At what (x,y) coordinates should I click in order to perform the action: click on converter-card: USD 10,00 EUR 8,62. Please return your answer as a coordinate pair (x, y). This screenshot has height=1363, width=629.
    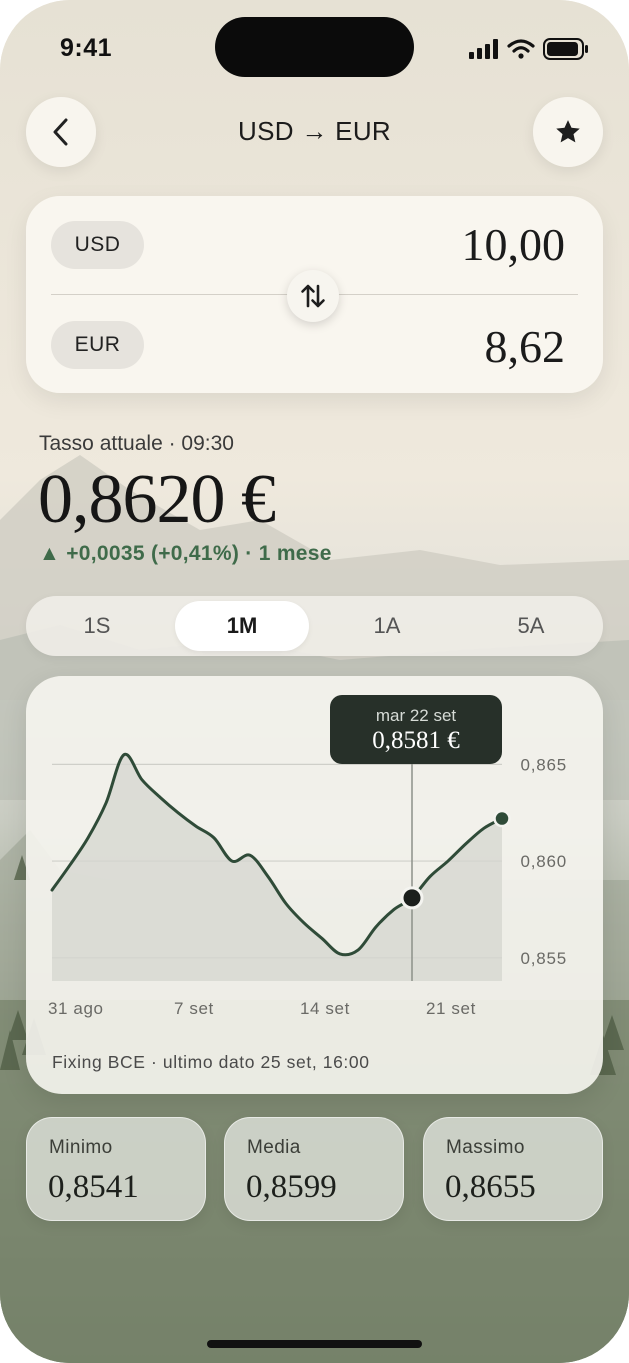
    Looking at the image, I should click on (314, 294).